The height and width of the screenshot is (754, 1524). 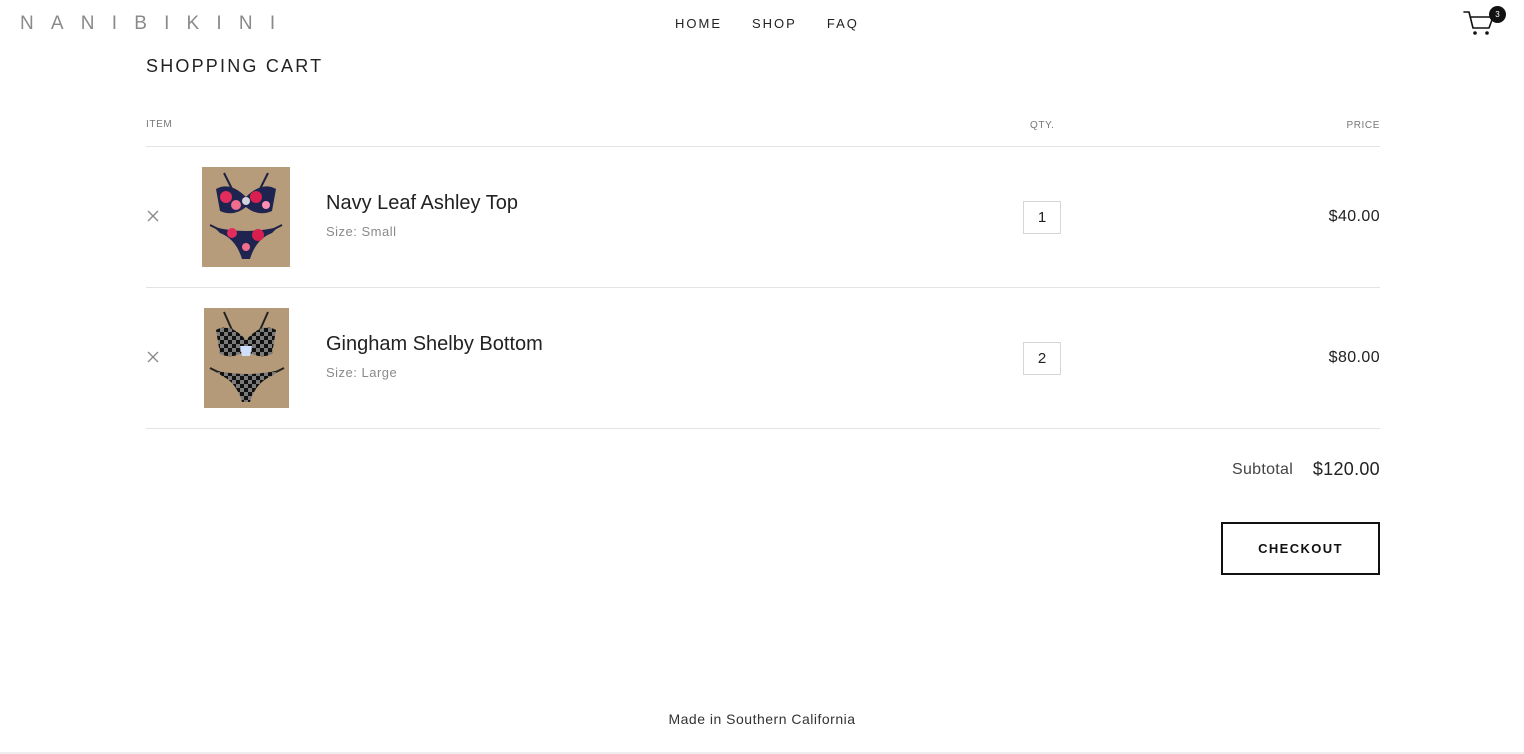 I want to click on cart-count-badge: 3, so click(x=1497, y=14).